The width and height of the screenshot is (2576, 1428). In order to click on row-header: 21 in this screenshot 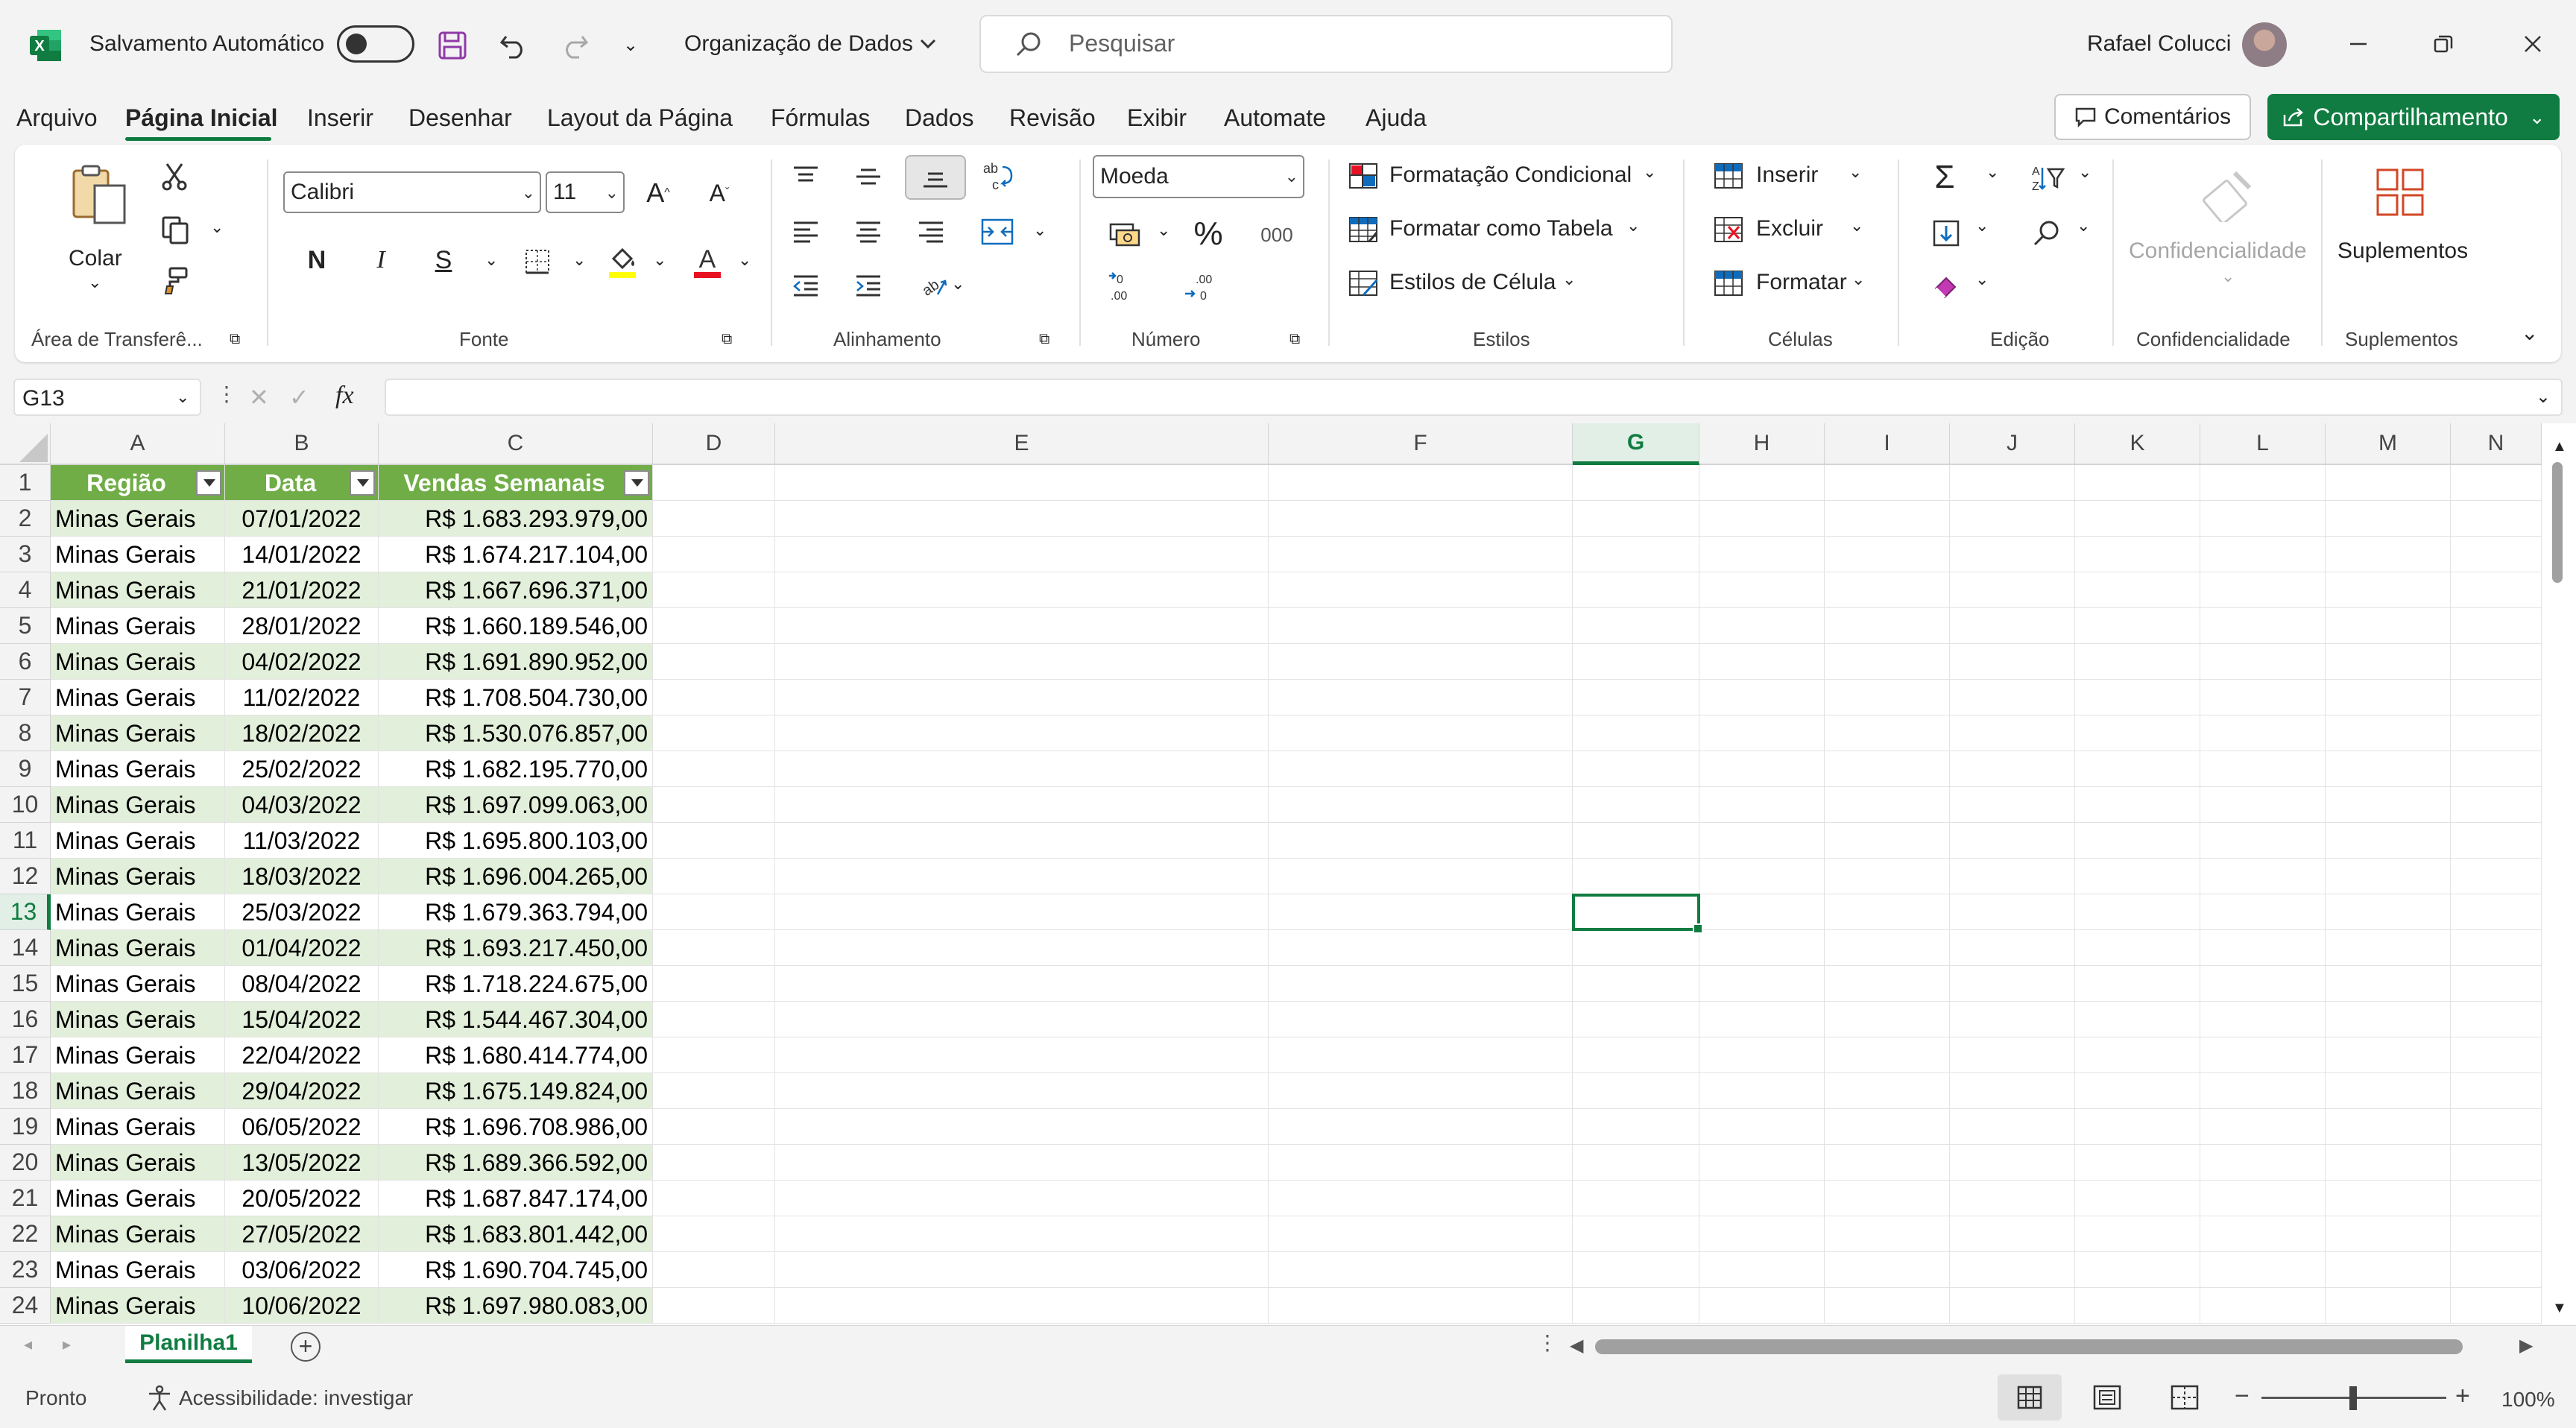, I will do `click(25, 1198)`.